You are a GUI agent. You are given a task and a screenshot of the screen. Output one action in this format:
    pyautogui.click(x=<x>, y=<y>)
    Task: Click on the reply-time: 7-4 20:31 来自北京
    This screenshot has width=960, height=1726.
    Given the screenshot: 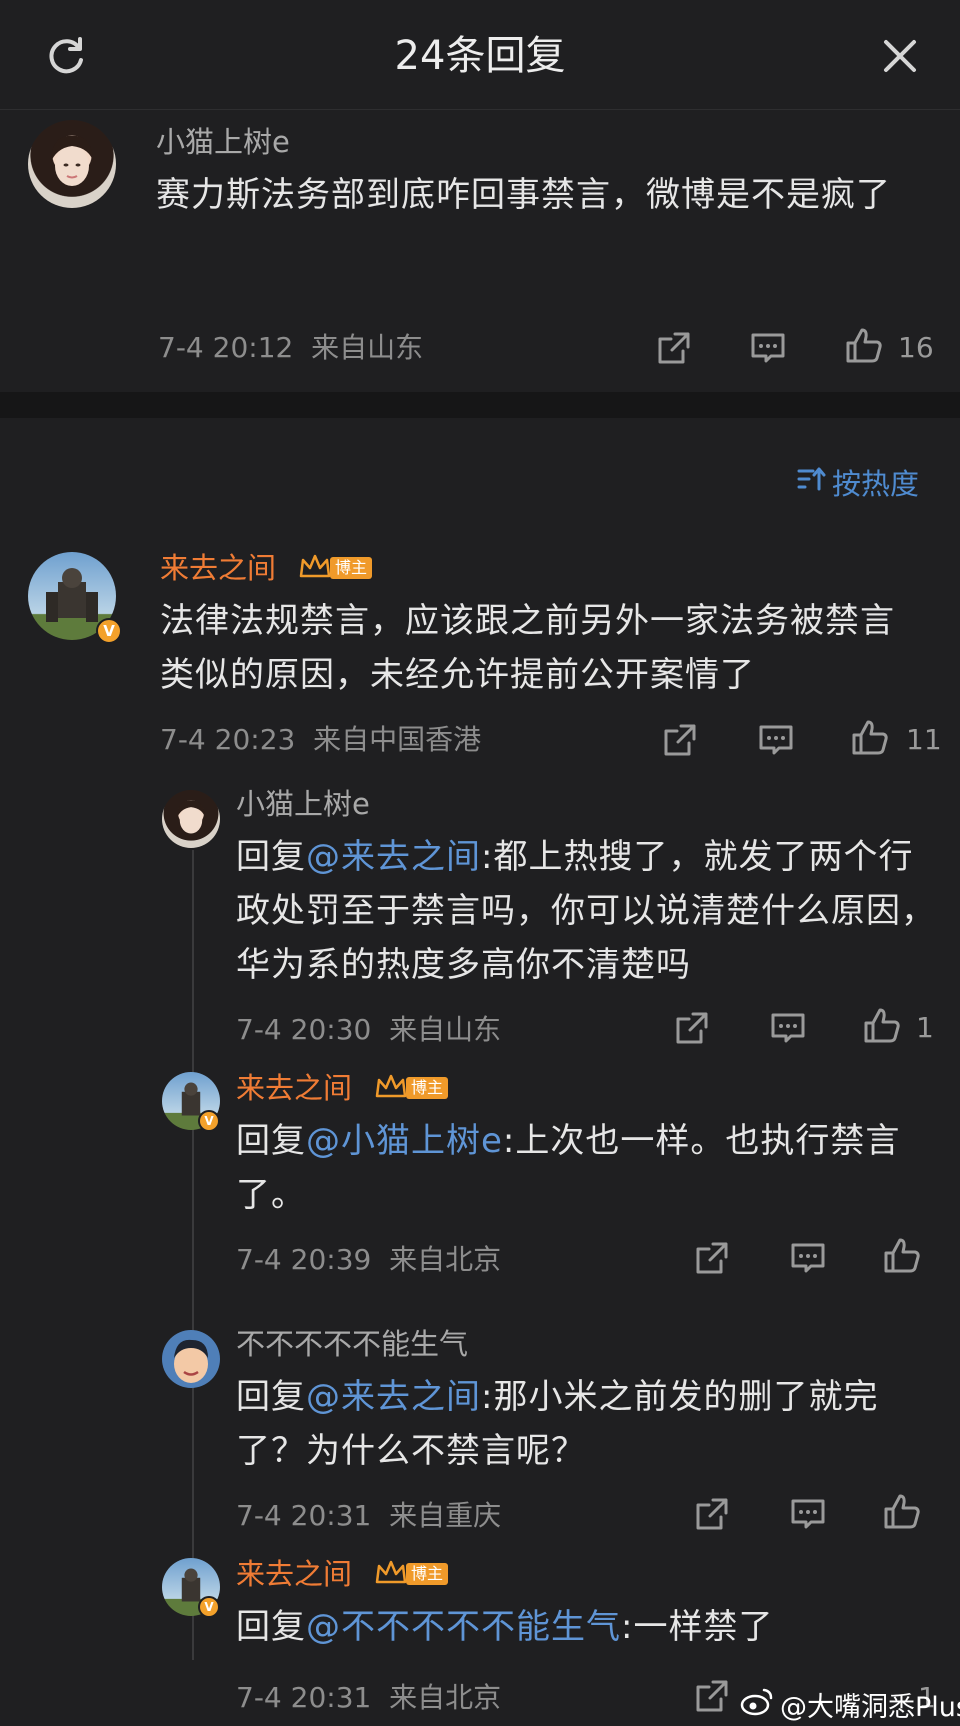 What is the action you would take?
    pyautogui.click(x=368, y=1698)
    